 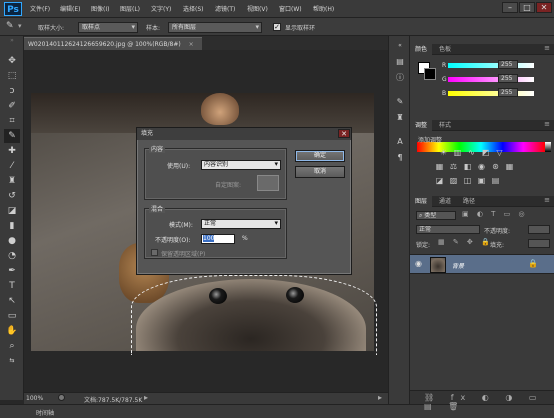 I want to click on layer-opacity-input, so click(x=539, y=229).